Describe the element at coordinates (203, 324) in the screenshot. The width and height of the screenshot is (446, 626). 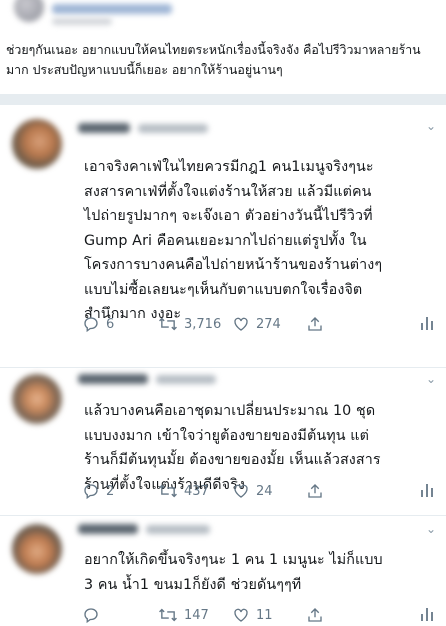
I see `retweet-count: 3,716` at that location.